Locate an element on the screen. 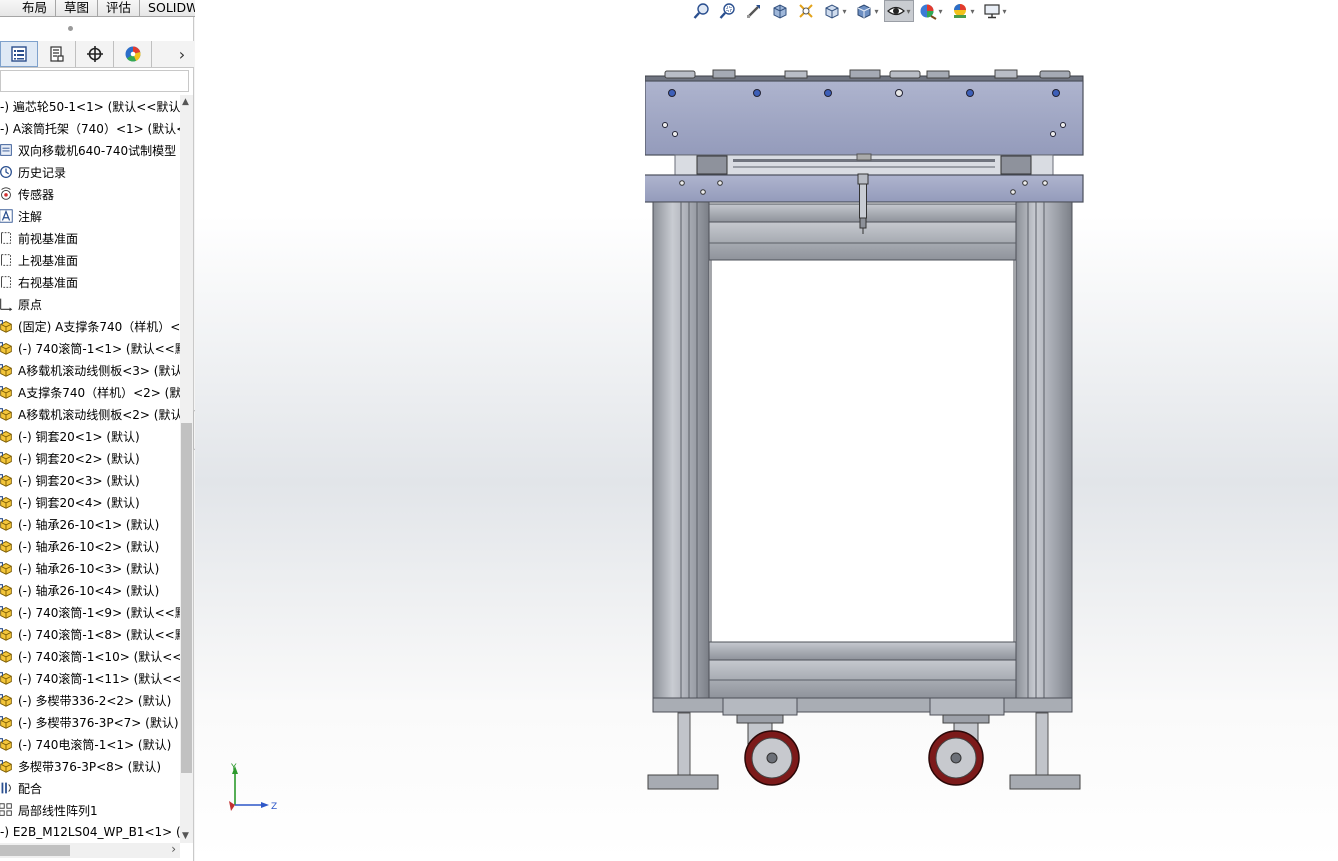  tree-item-label: (-) 740滚筒-1<10> (默认<<默 is located at coordinates (99, 656).